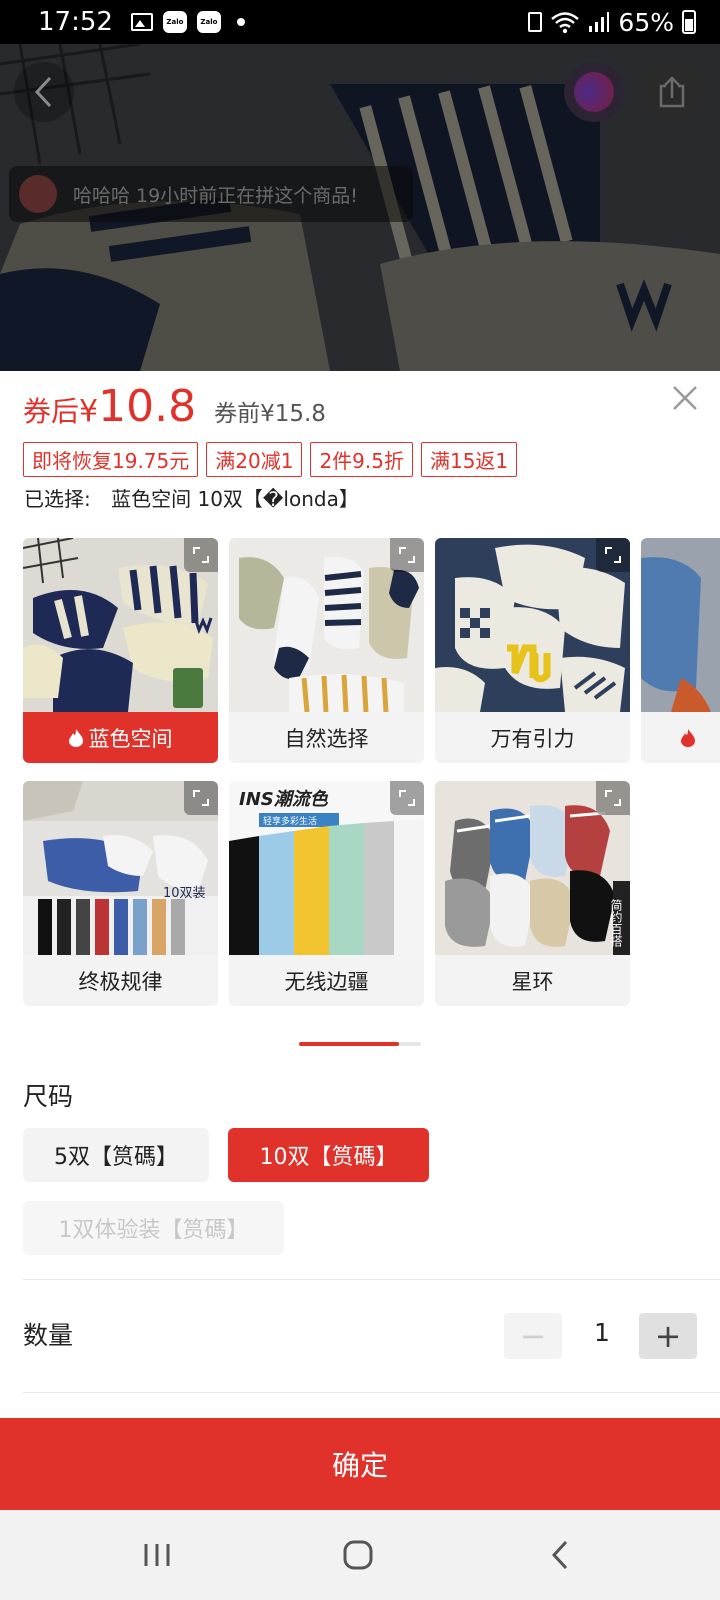 This screenshot has width=720, height=1600. Describe the element at coordinates (116, 1155) in the screenshot. I see `size-option-5-pairs: 5双【筼碼】` at that location.